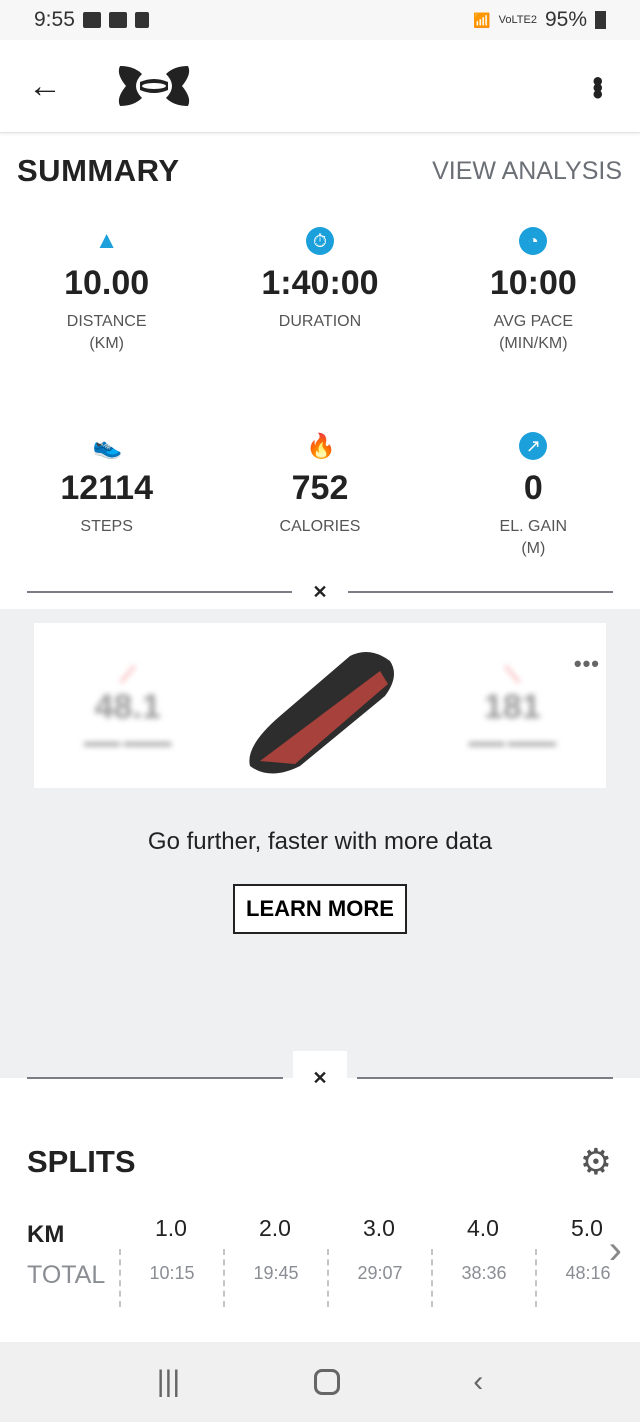 Image resolution: width=640 pixels, height=1422 pixels. Describe the element at coordinates (320, 20) in the screenshot. I see `status-bar: 9:55 📶 VoLTE2 95%` at that location.